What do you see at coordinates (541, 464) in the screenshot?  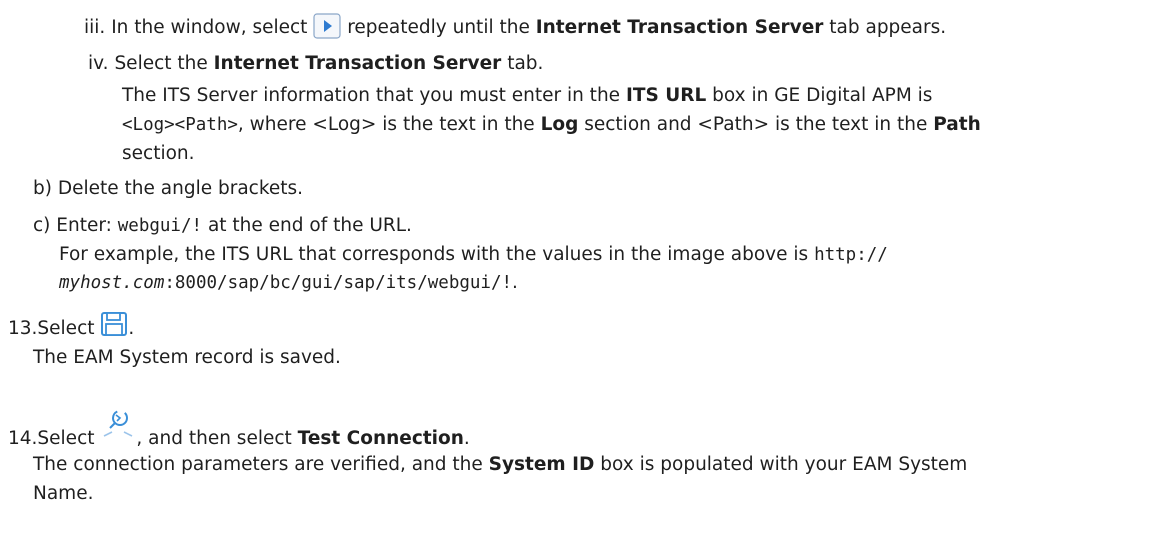 I see `bold-term: System ID` at bounding box center [541, 464].